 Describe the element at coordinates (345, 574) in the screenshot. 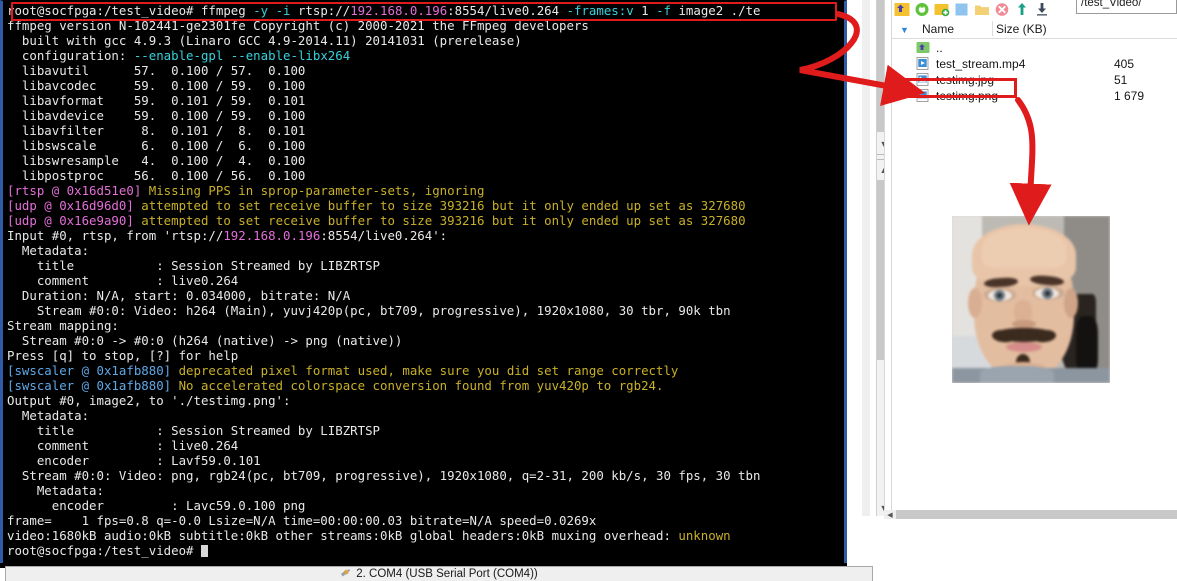

I see `serial-plug-icon` at that location.